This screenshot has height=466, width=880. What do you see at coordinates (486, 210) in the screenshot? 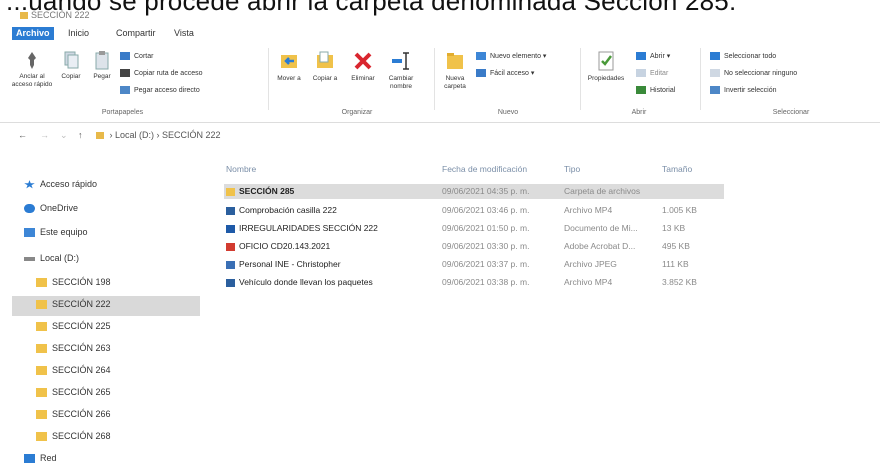
I see `file-date: 09/06/2021 03:46 p. m.` at bounding box center [486, 210].